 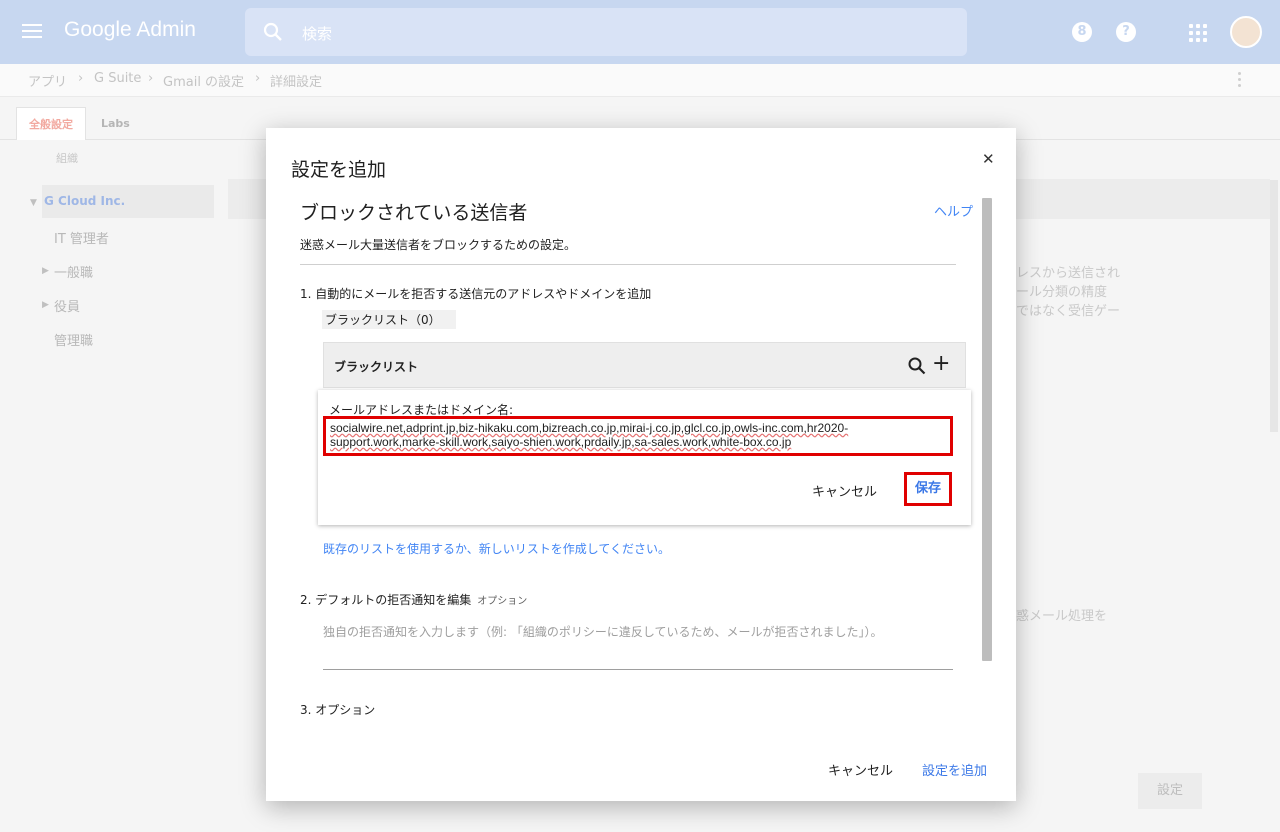 I want to click on top-app-bar: Google Admin 検索 8 ?, so click(x=640, y=32).